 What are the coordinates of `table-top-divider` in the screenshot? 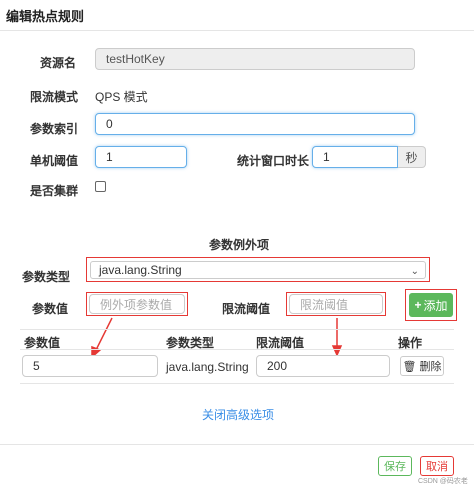 It's located at (237, 329).